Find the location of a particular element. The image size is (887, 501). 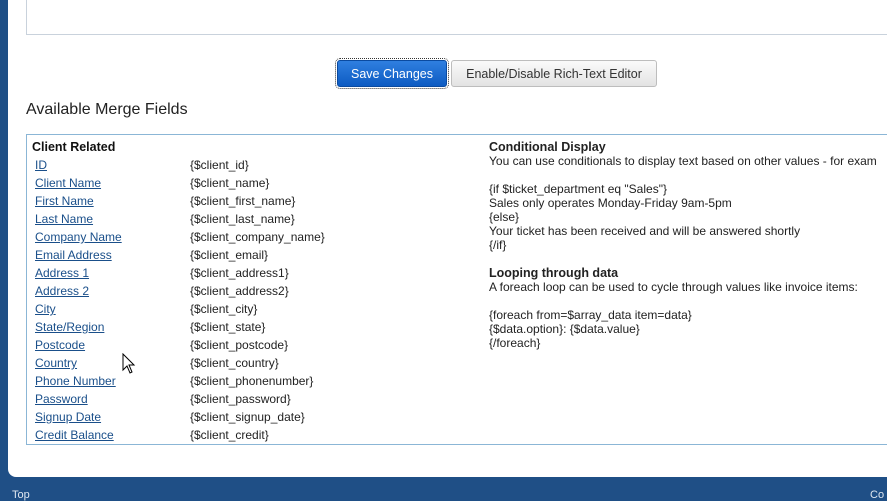

merge-field-tag: {$client_phonenumber} is located at coordinates (252, 381).